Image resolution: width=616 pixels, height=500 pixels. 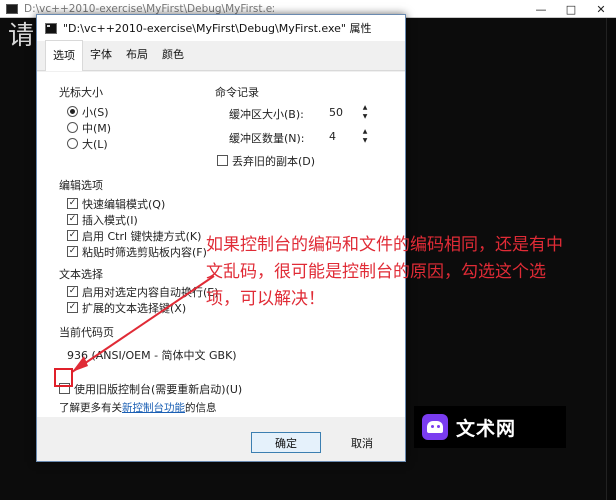 What do you see at coordinates (153, 408) in the screenshot?
I see `new-console-features-link: 新控制台功能` at bounding box center [153, 408].